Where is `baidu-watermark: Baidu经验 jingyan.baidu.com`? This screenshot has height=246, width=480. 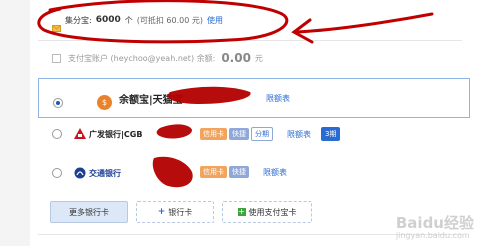 baidu-watermark: Baidu经验 jingyan.baidu.com is located at coordinates (435, 226).